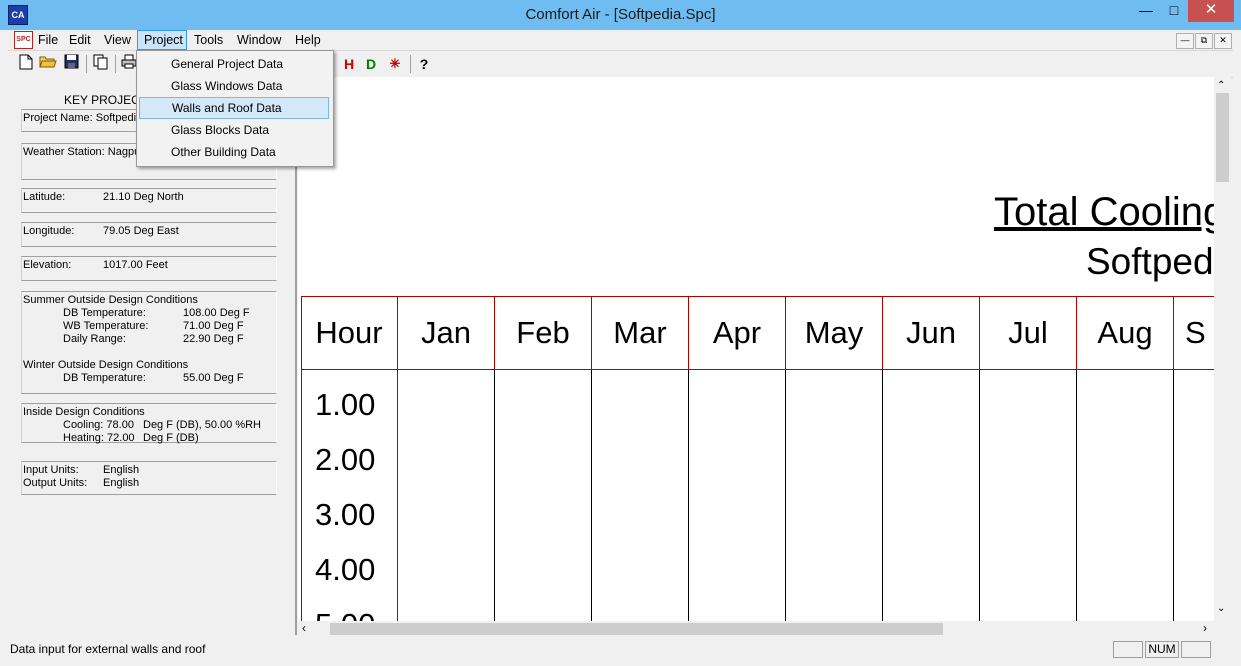 The width and height of the screenshot is (1241, 666). What do you see at coordinates (424, 64) in the screenshot?
I see `help-icon: ?` at bounding box center [424, 64].